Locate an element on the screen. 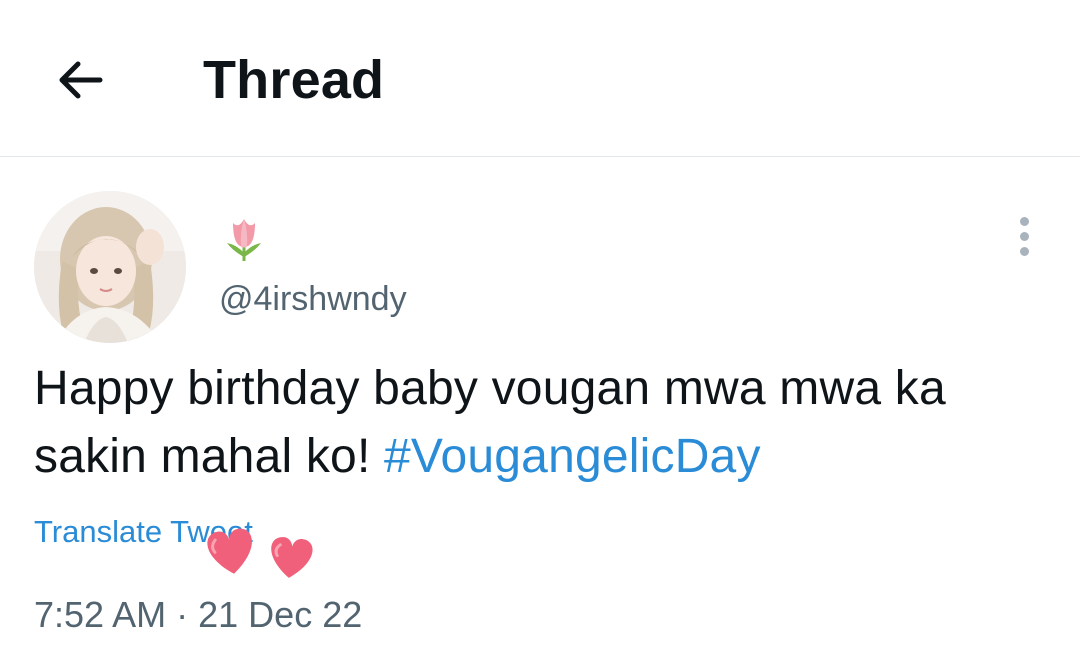 The image size is (1080, 669). more-vertical-icon is located at coordinates (1024, 221).